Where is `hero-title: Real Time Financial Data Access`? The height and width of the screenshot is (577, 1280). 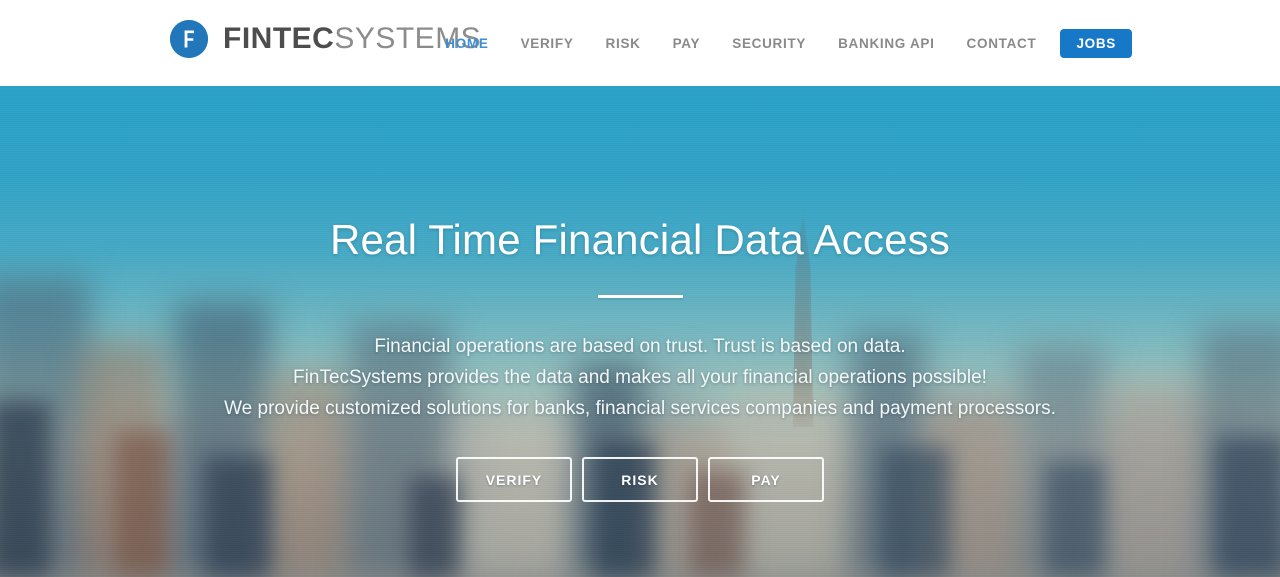 hero-title: Real Time Financial Data Access is located at coordinates (640, 239).